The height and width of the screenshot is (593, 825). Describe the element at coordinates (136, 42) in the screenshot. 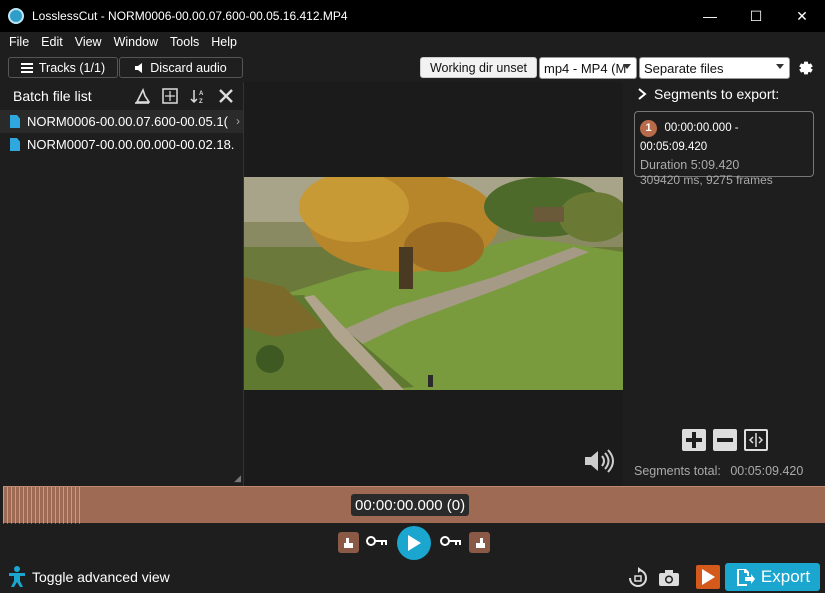

I see `menu-window: Window` at that location.